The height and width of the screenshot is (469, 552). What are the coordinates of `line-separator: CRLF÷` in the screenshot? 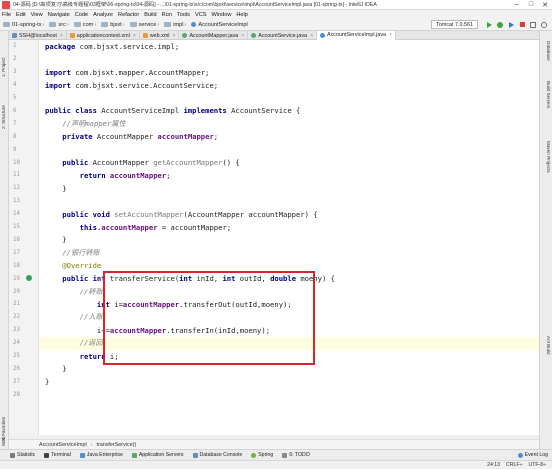 It's located at (514, 465).